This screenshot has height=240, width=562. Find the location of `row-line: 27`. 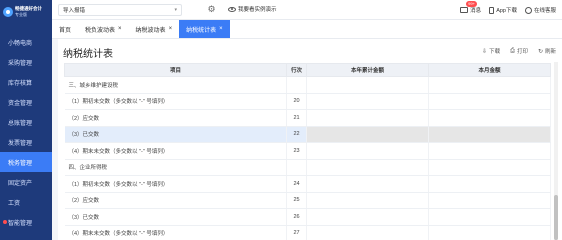

row-line: 27 is located at coordinates (296, 232).